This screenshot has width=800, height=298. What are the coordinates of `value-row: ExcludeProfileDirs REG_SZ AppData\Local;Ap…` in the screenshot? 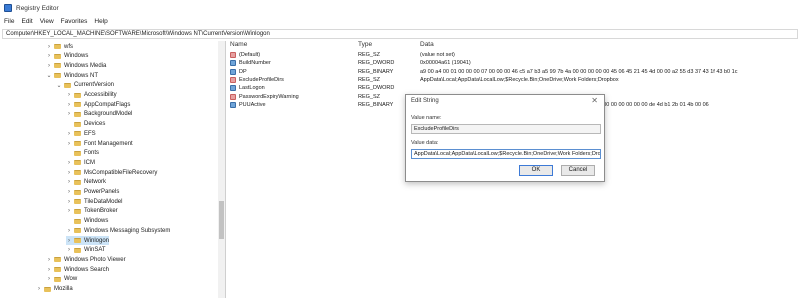 It's located at (514, 80).